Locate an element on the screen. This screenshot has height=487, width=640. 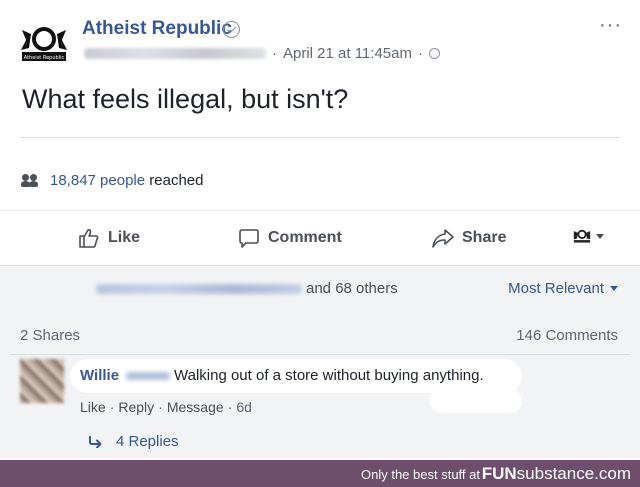
comment-like-link: Like is located at coordinates (93, 407).